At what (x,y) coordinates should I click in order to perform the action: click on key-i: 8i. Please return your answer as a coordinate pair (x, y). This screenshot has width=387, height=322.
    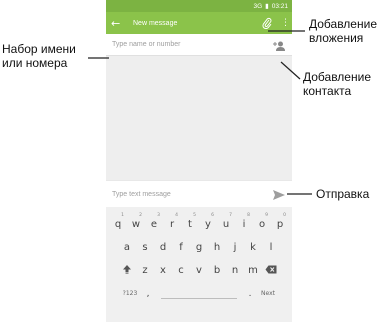
    Looking at the image, I should click on (244, 221).